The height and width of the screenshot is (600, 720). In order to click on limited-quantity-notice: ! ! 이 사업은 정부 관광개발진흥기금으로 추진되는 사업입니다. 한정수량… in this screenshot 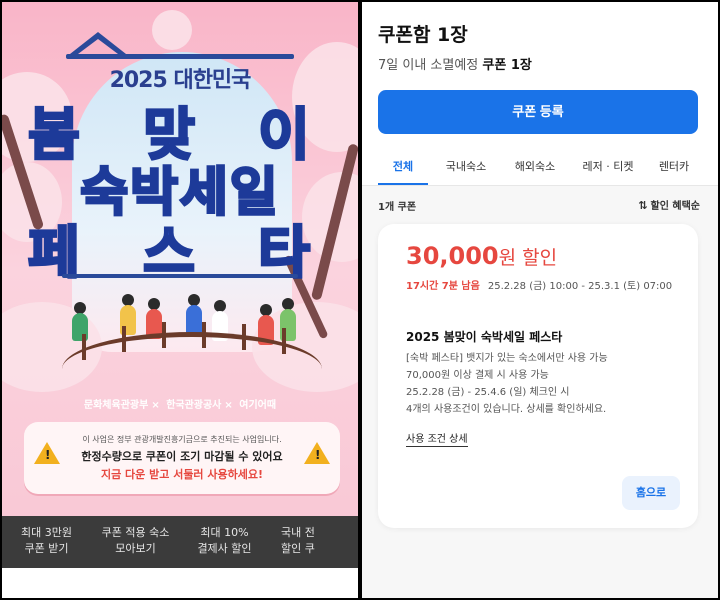, I will do `click(182, 458)`.